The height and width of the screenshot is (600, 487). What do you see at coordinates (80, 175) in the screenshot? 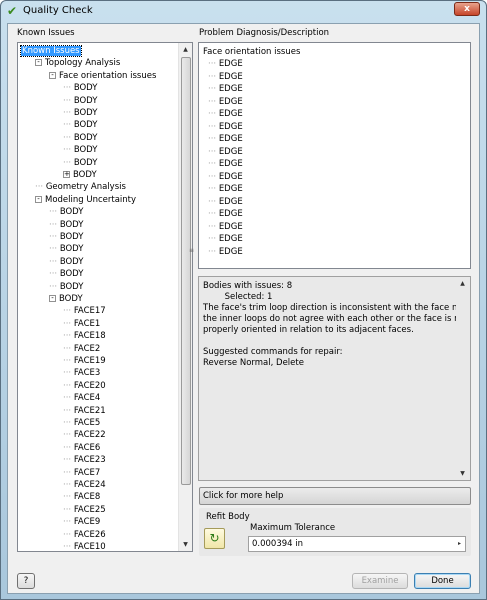
I see `tree-item: + BODY` at bounding box center [80, 175].